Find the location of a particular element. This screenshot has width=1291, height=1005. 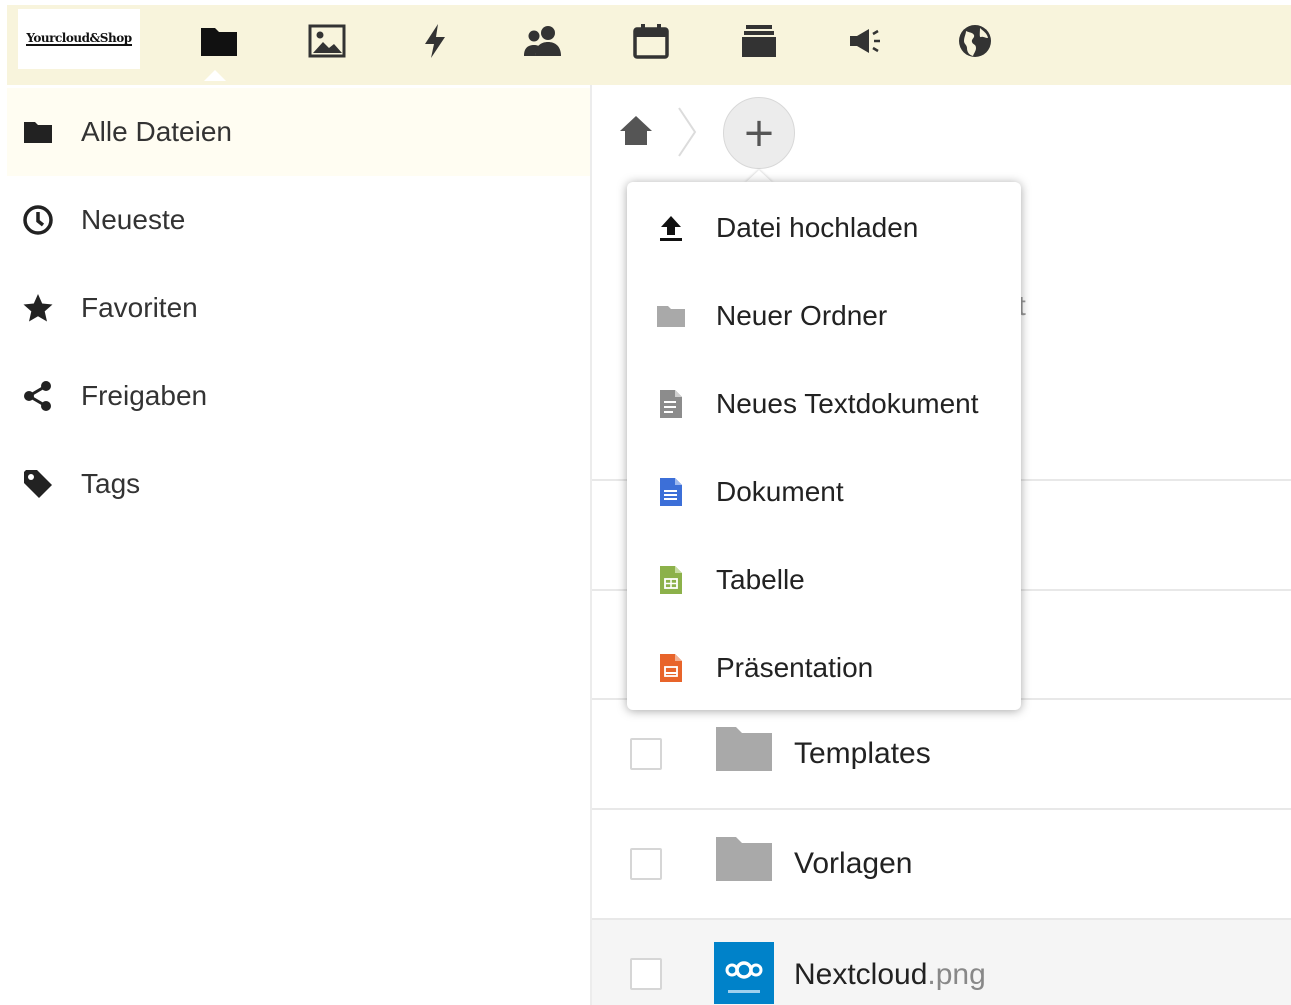

star-icon is located at coordinates (38, 308).